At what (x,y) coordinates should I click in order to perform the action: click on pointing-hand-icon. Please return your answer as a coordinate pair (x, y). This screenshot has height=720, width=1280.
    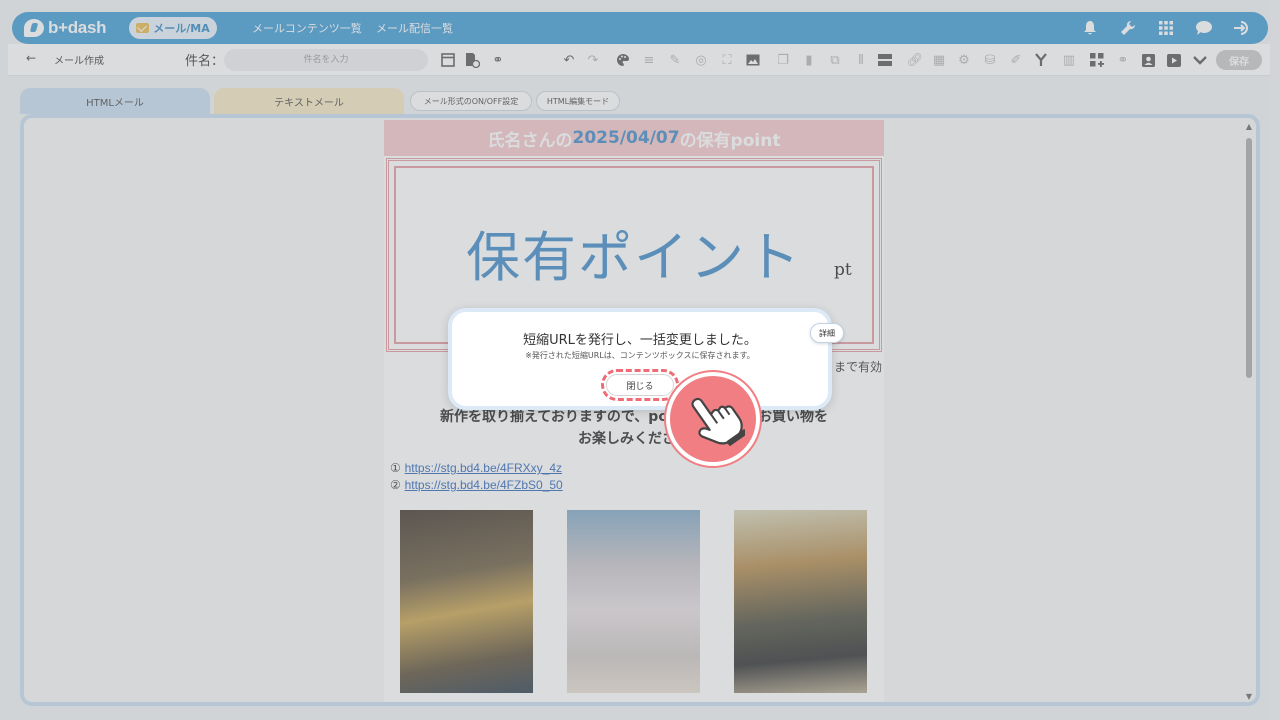
    Looking at the image, I should click on (713, 419).